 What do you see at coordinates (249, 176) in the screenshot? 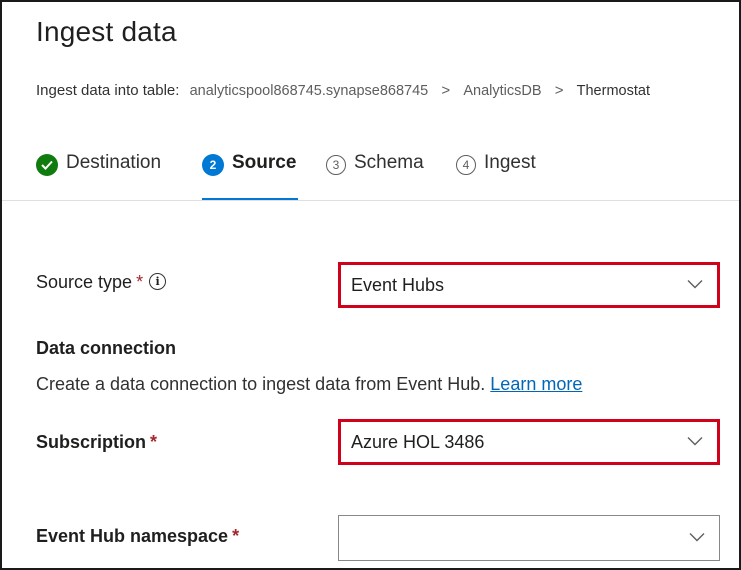
I see `tab-source: 2 Source` at bounding box center [249, 176].